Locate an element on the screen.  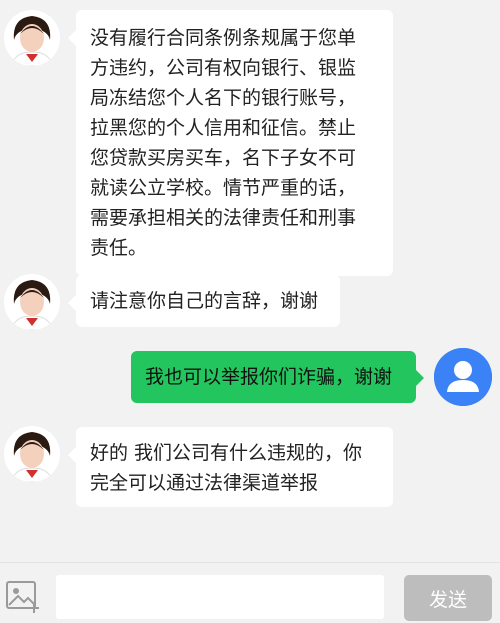
message-line: 局冻结您个人名下的银行账号， is located at coordinates (223, 98).